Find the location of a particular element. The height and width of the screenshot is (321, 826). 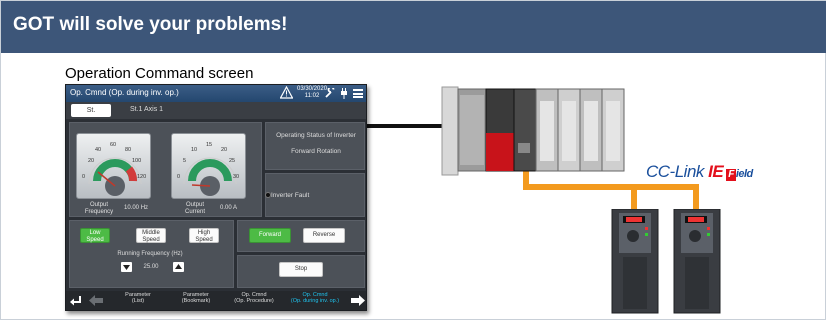

status-value: Forward Rotation is located at coordinates (316, 151).